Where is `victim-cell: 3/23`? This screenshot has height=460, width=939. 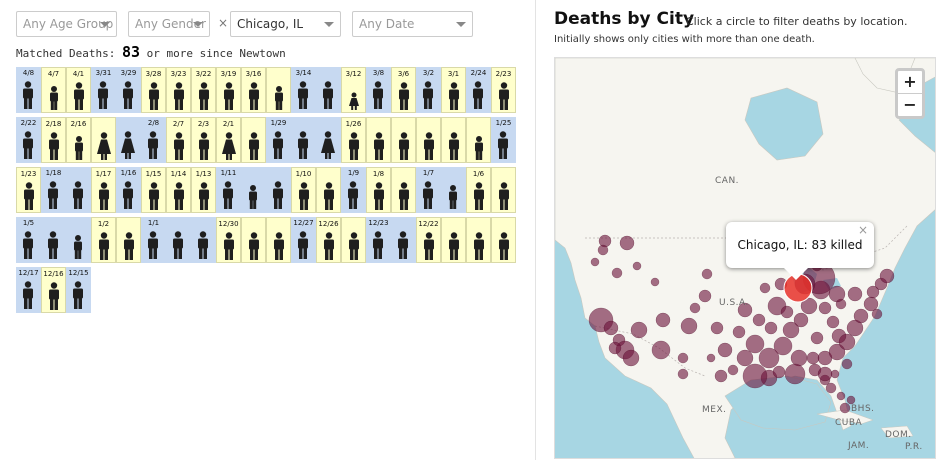
victim-cell: 3/23 is located at coordinates (178, 90).